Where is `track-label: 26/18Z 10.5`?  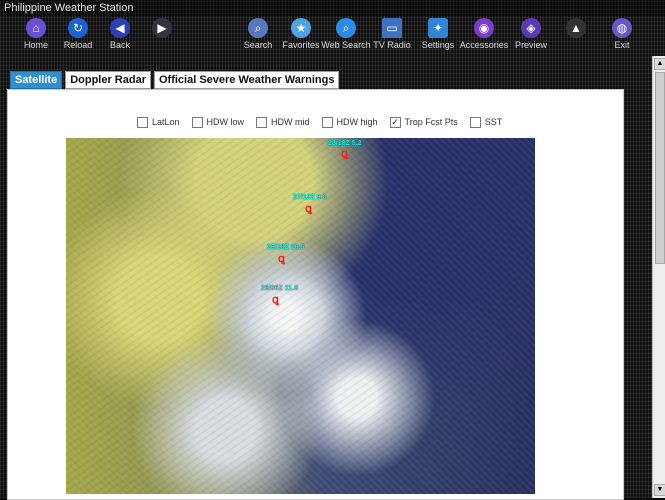 track-label: 26/18Z 10.5 is located at coordinates (286, 247).